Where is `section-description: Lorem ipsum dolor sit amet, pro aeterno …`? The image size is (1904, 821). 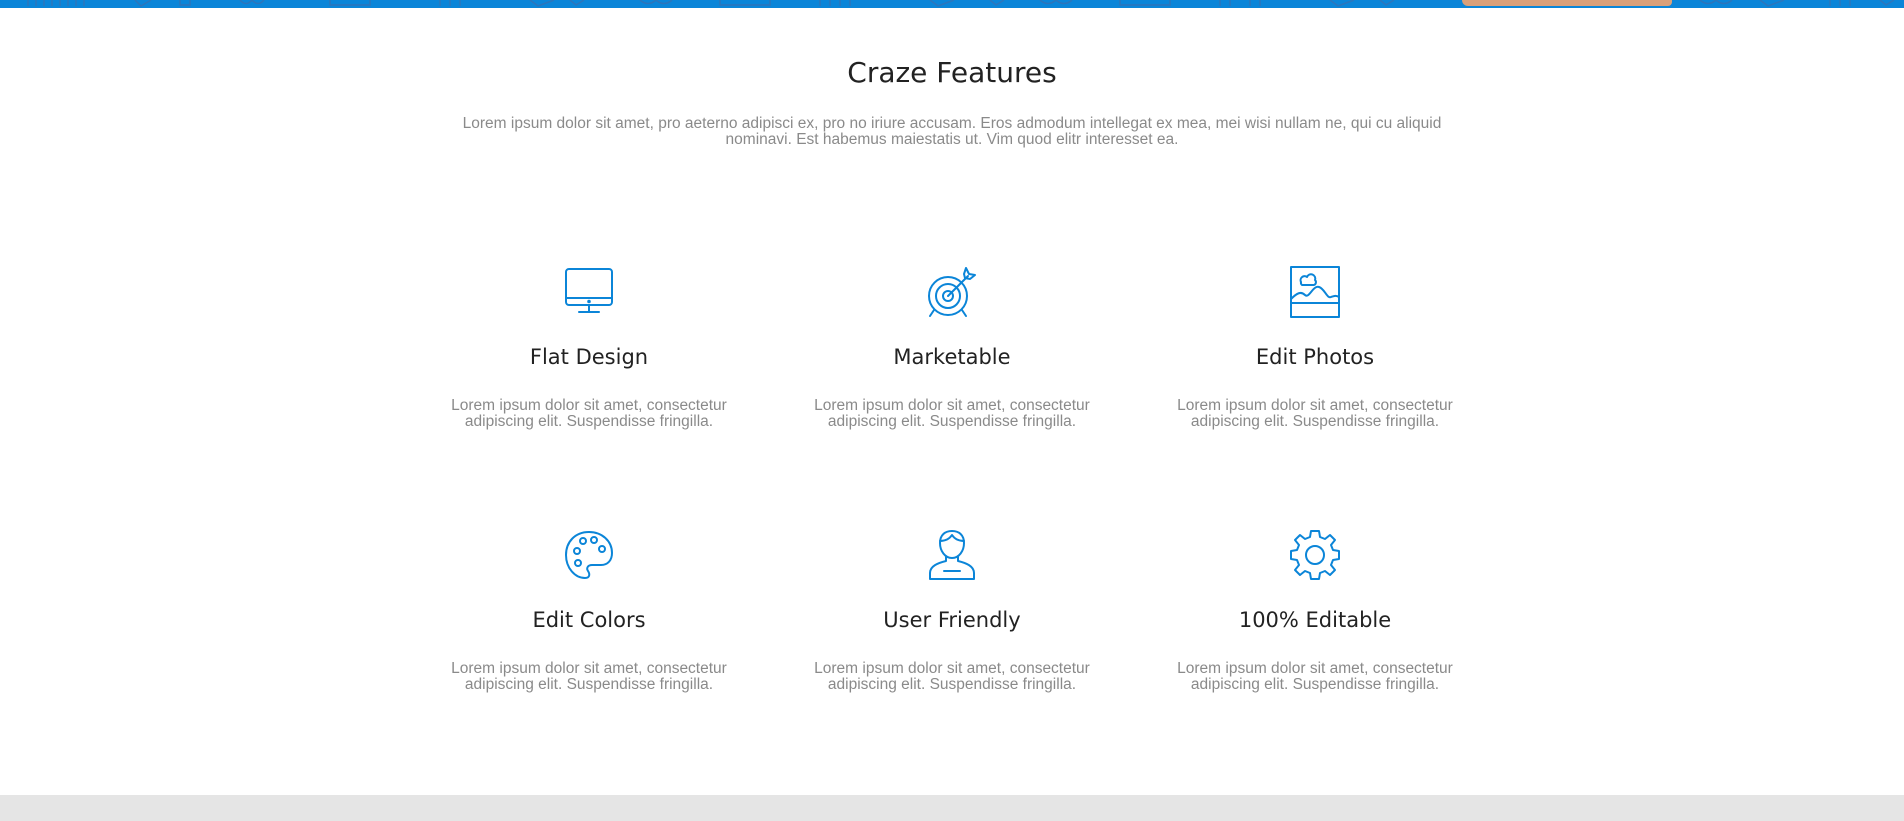
section-description: Lorem ipsum dolor sit amet, pro aeterno … is located at coordinates (952, 131).